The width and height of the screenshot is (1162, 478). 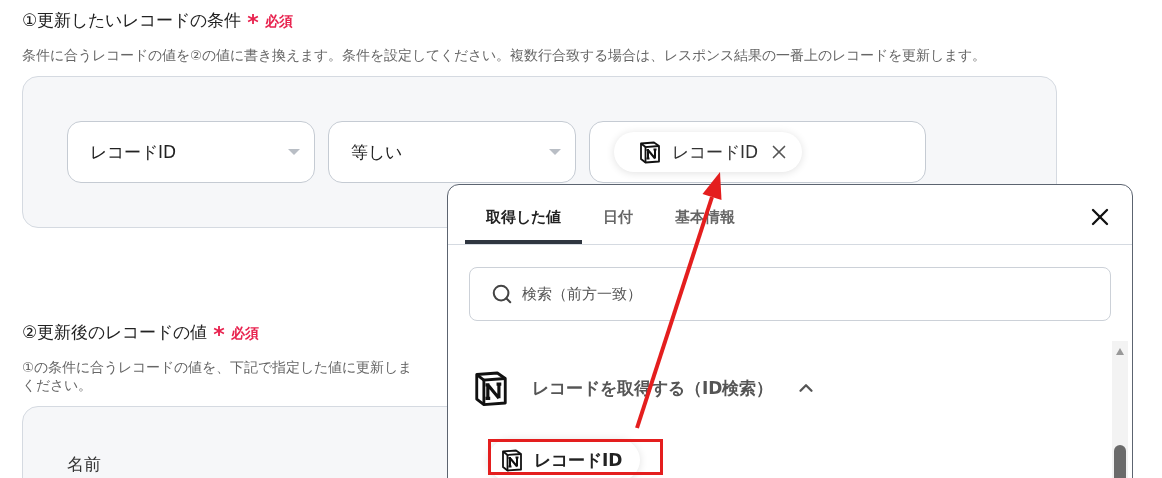 I want to click on field-label: 名前, so click(x=84, y=464).